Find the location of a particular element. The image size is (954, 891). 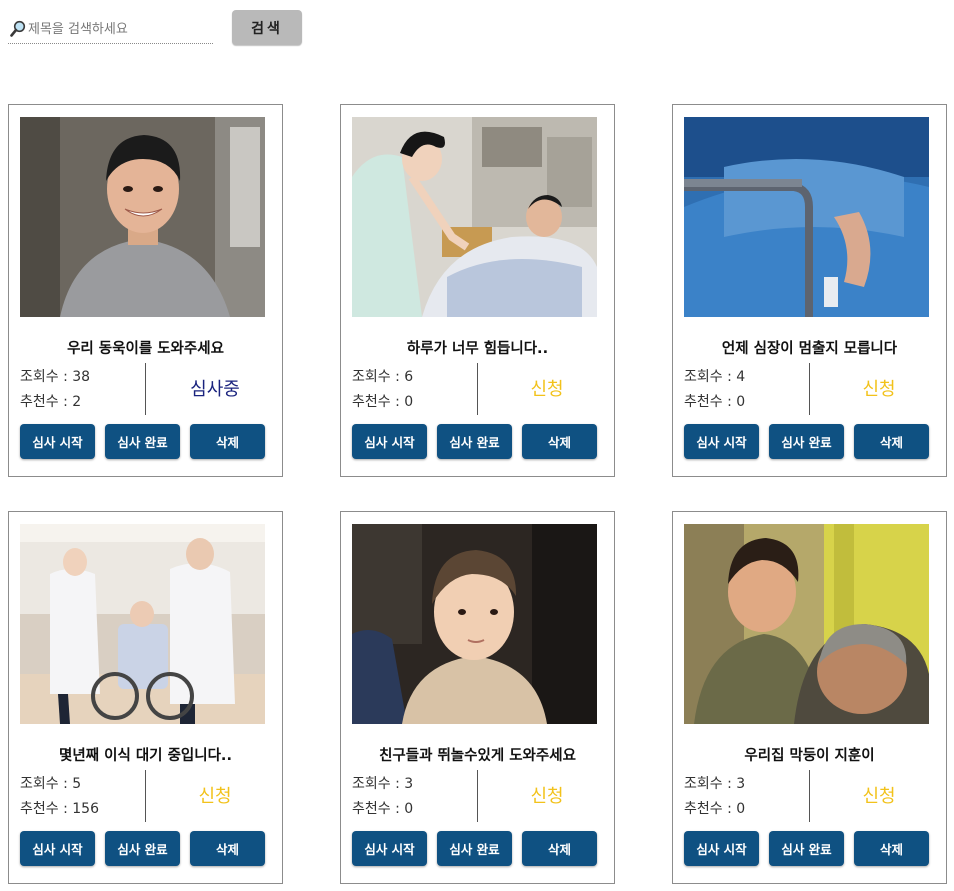

card-title: 언제 심장이 멈출지 모릅니다 is located at coordinates (809, 347).